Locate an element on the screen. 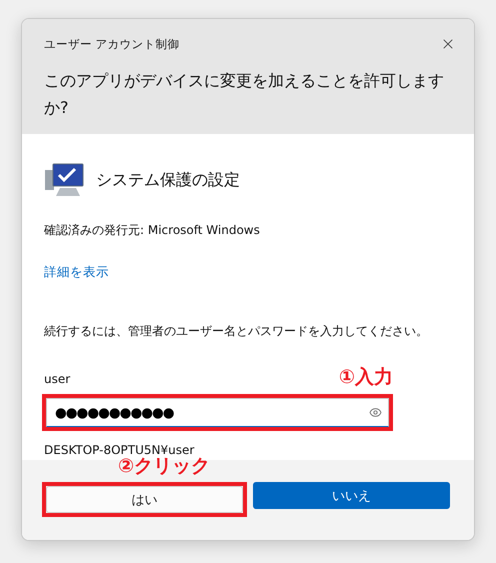 Image resolution: width=496 pixels, height=563 pixels. question-text: このアプリがデバイスに変更を加えることを許可しますか? is located at coordinates (244, 94).